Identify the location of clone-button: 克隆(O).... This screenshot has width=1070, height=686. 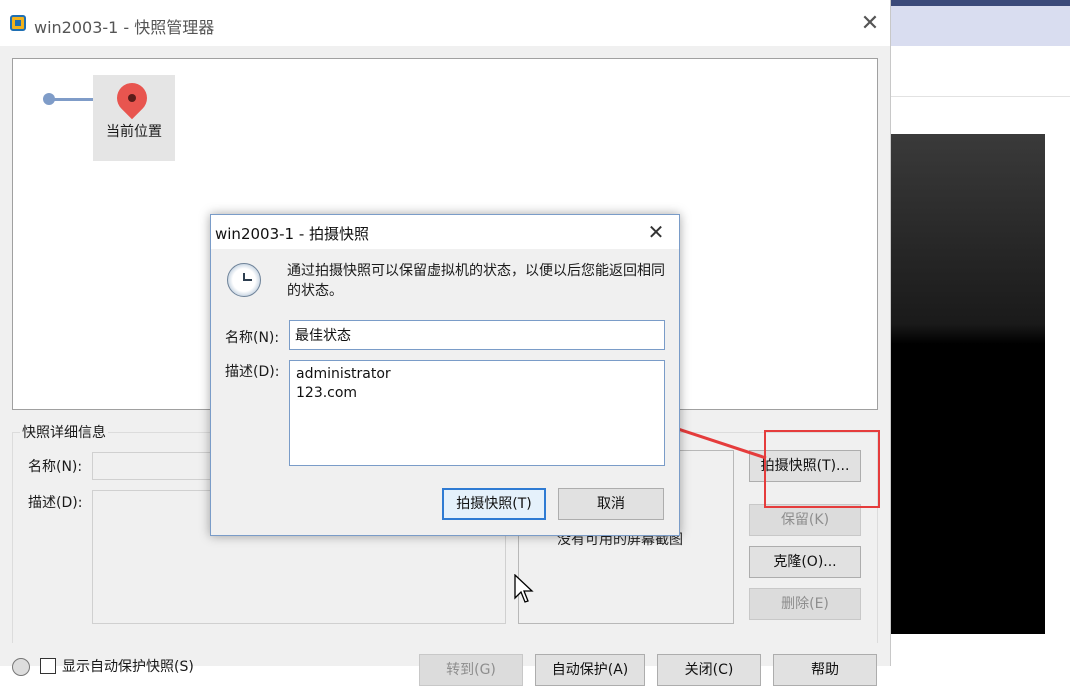
(805, 562).